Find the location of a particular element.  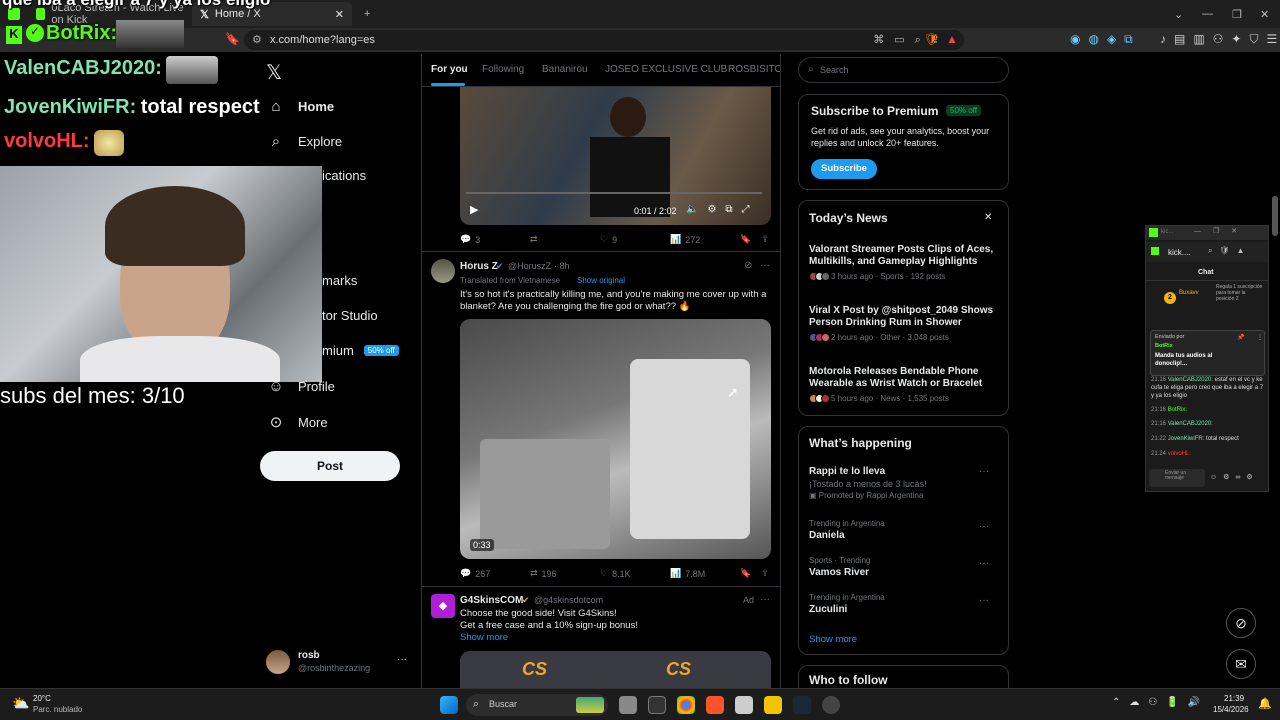

post-video: 0:33 is located at coordinates (615, 439).